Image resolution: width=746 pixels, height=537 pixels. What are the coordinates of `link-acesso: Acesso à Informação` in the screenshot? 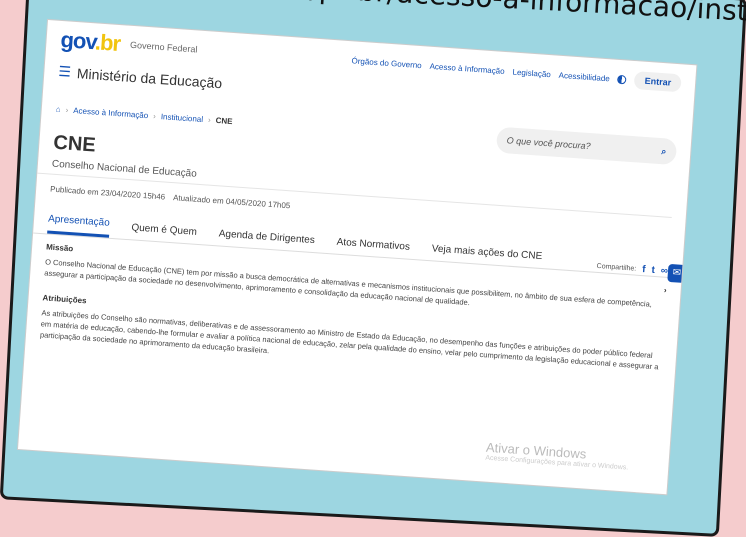 It's located at (467, 68).